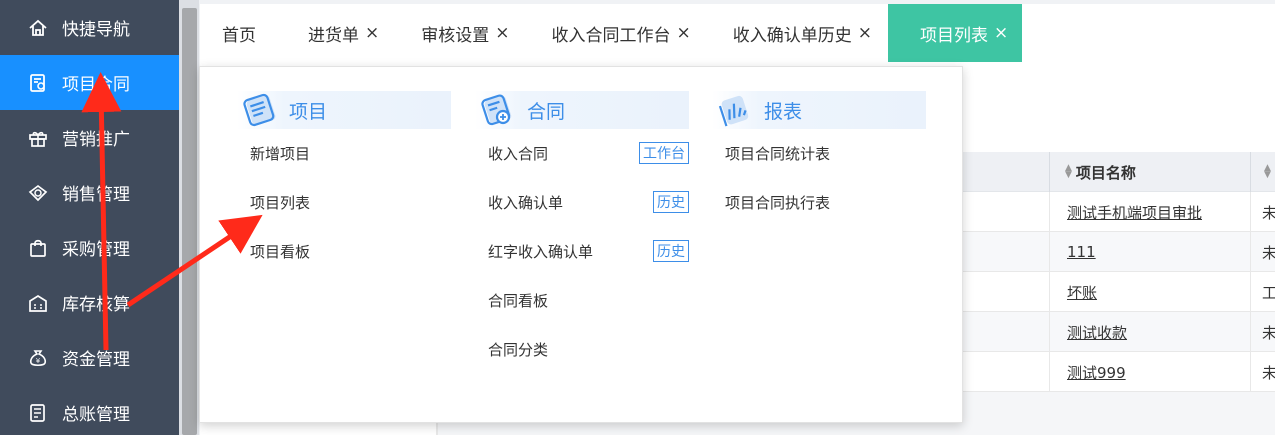 This screenshot has width=1275, height=435. I want to click on nav-item-label: 资金管理, so click(96, 360).